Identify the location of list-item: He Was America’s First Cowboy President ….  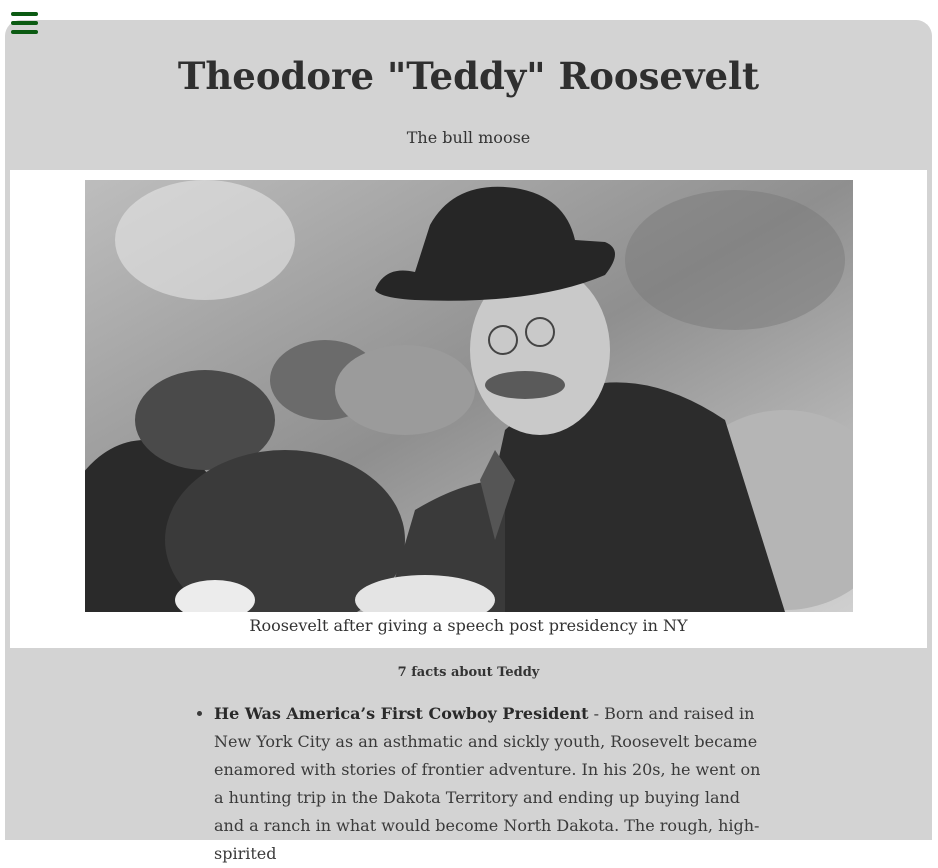
(494, 784).